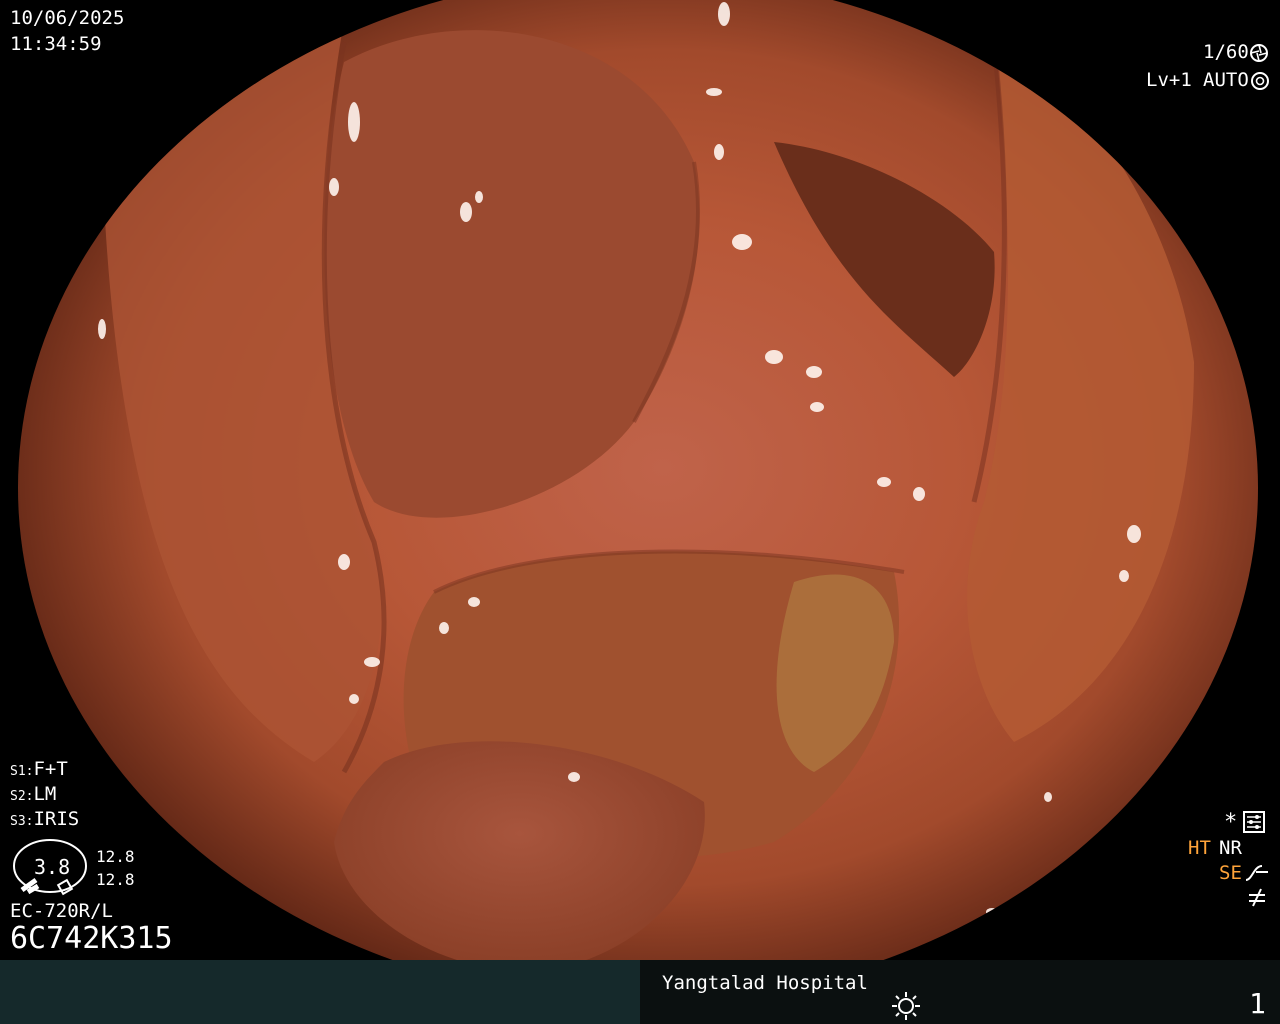 The width and height of the screenshot is (1280, 1024). Describe the element at coordinates (1259, 53) in the screenshot. I see `shutter-icon` at that location.